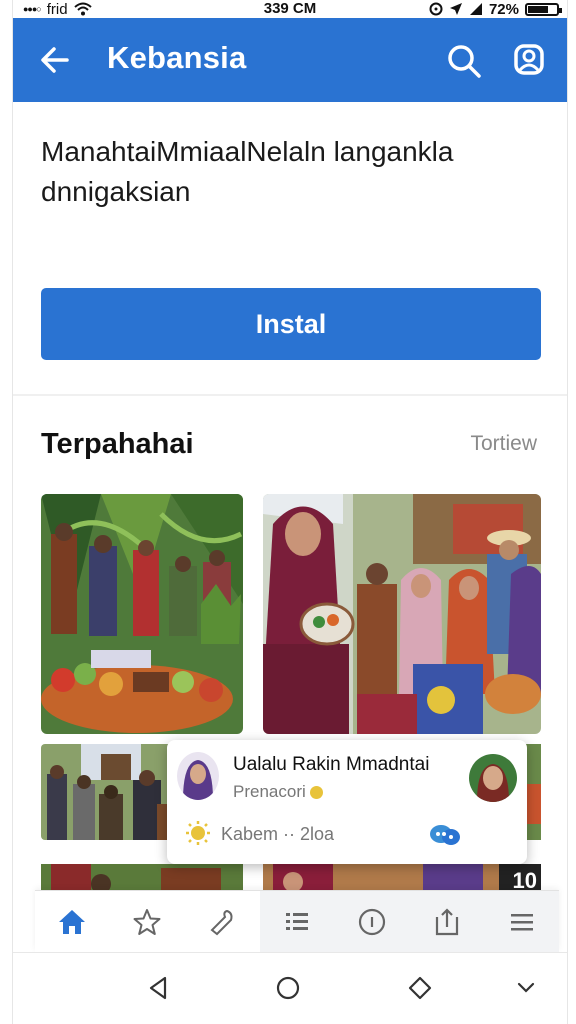 The image size is (576, 1024). Describe the element at coordinates (111, 792) in the screenshot. I see `photo-tile-street` at that location.